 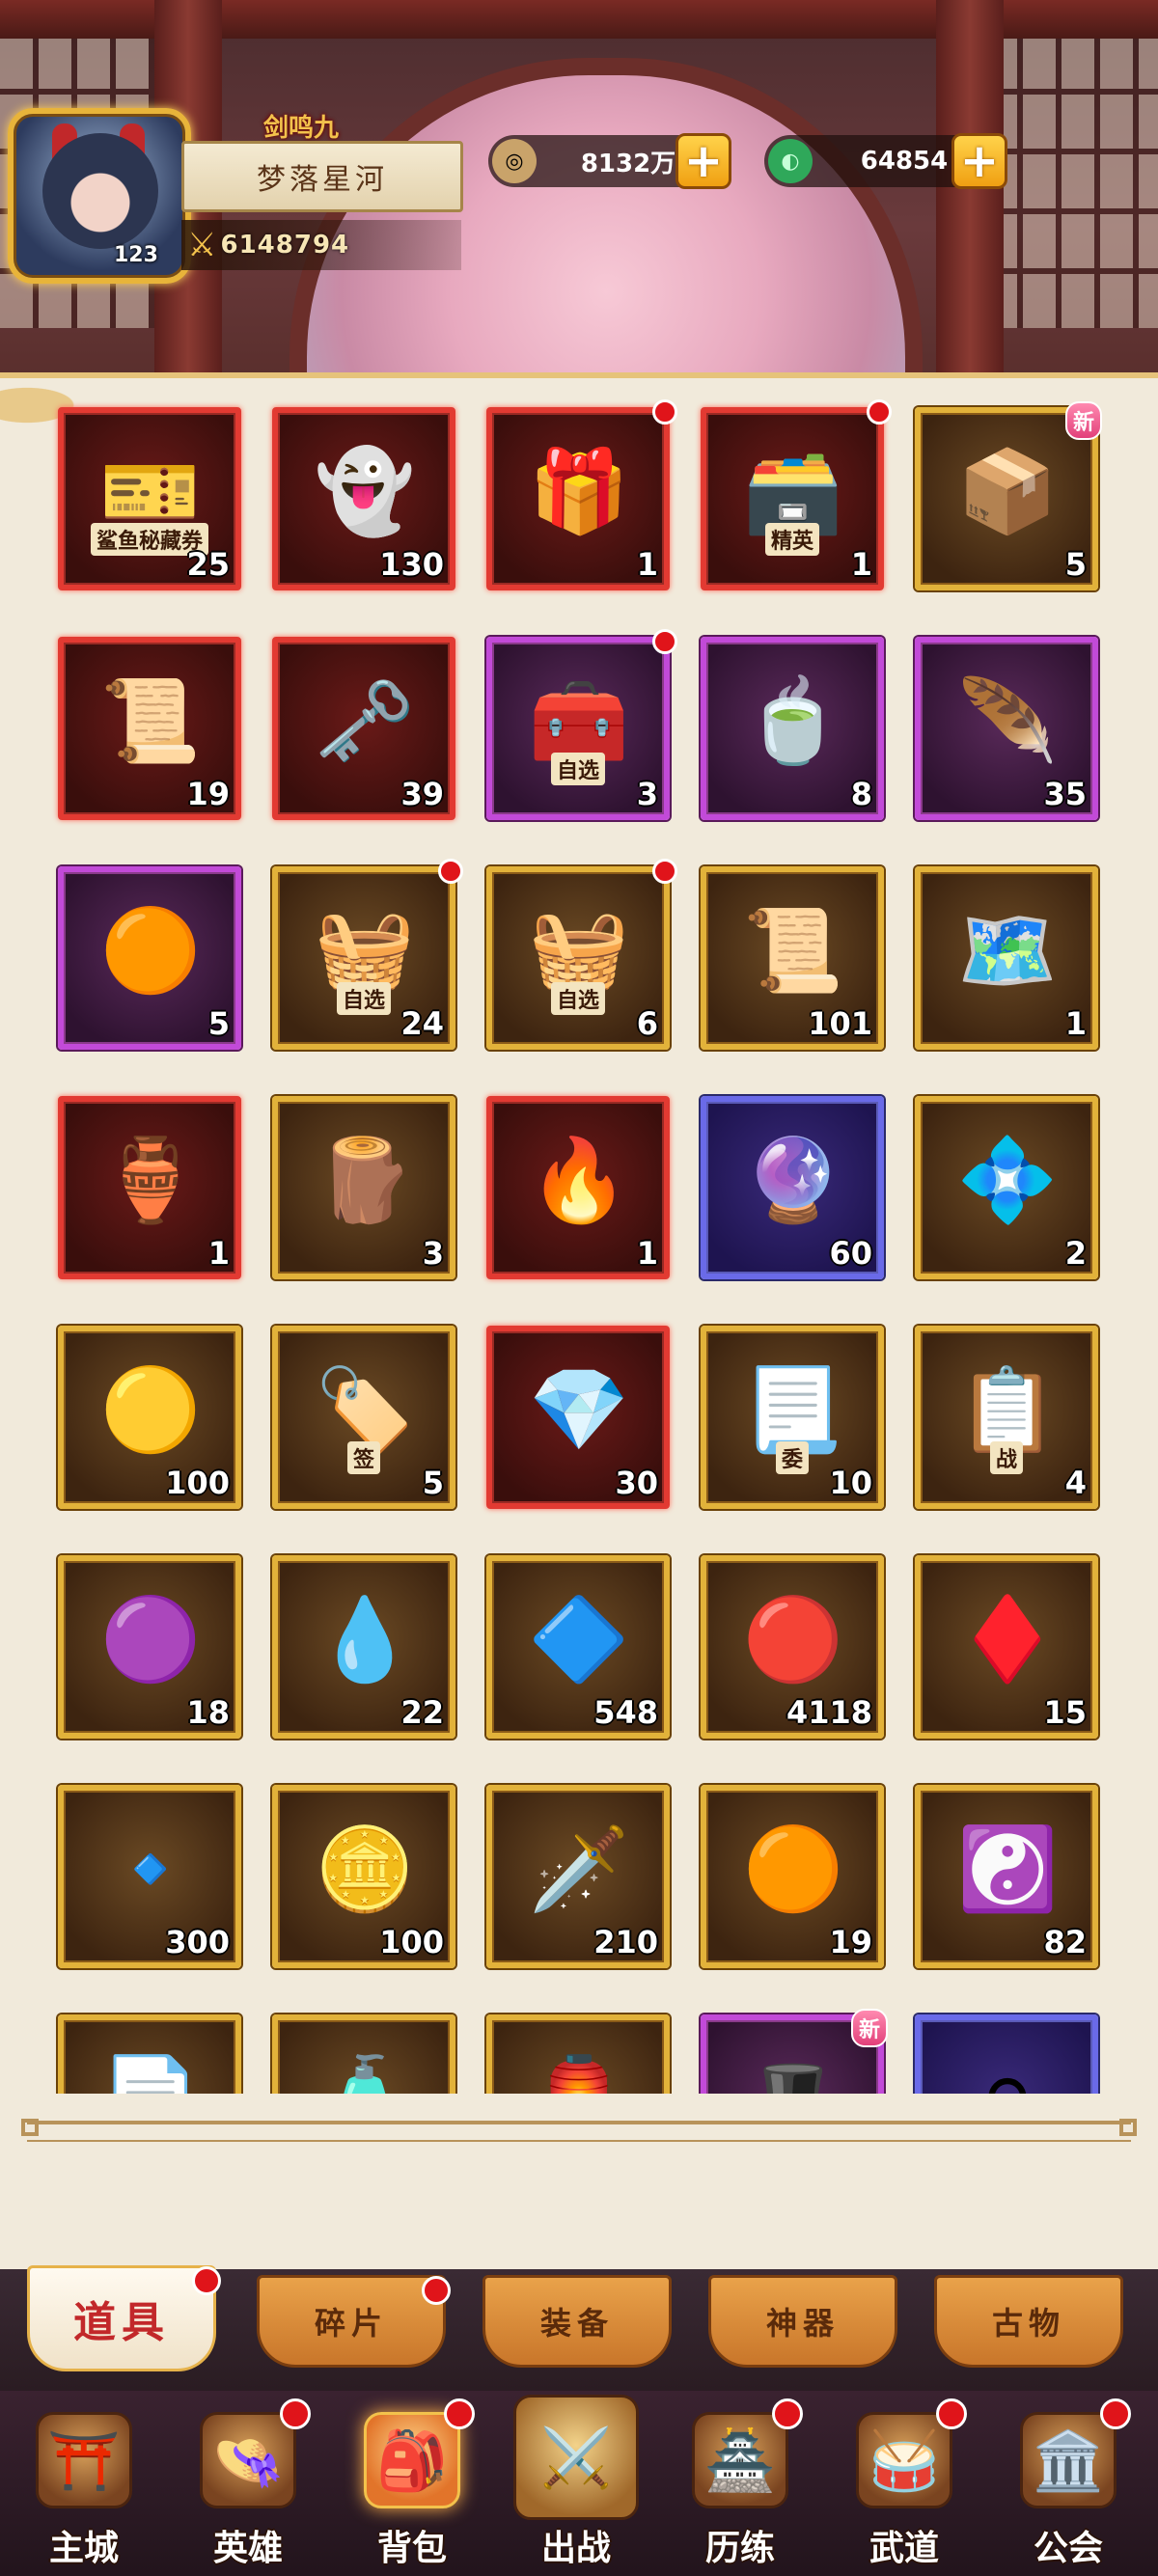 What do you see at coordinates (576, 2483) in the screenshot?
I see `nav-battle: ⚔️ 出战` at bounding box center [576, 2483].